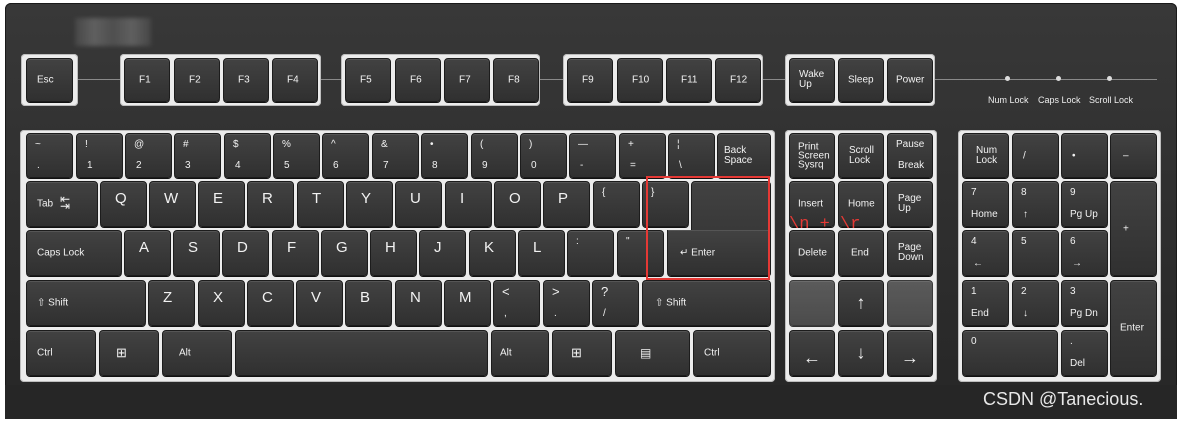 This screenshot has height=421, width=1179. Describe the element at coordinates (910, 253) in the screenshot. I see `key-page-down: Page Down` at that location.